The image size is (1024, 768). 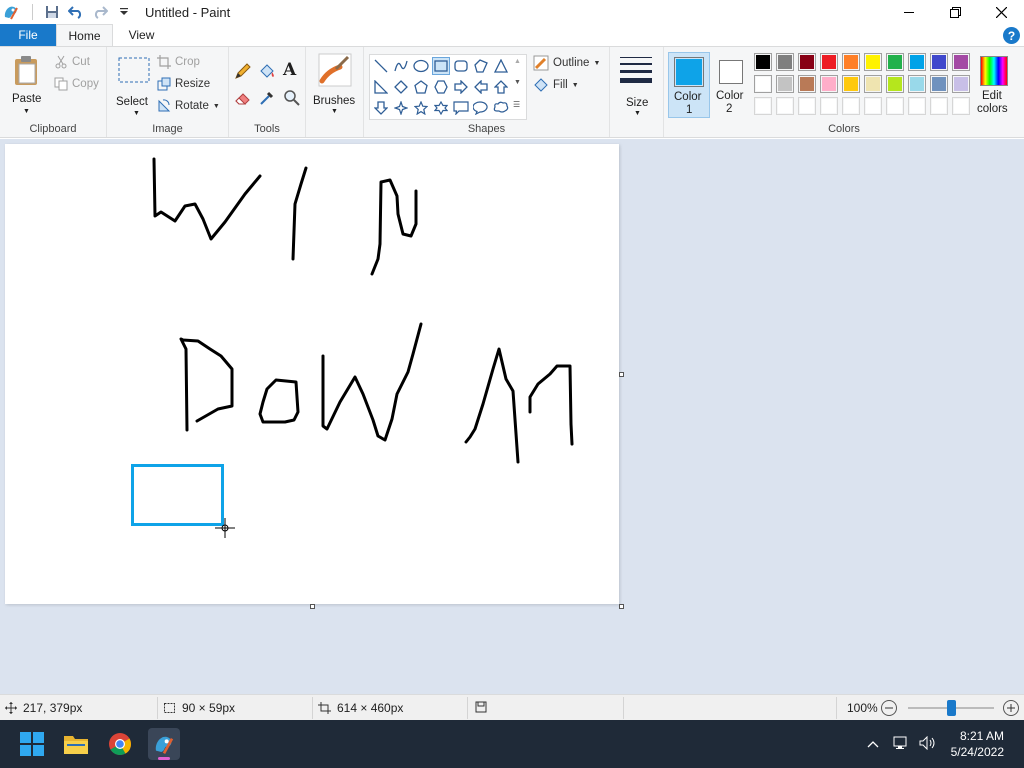 What do you see at coordinates (517, 82) in the screenshot?
I see `shapes-scroll-down-icon: ▼` at bounding box center [517, 82].